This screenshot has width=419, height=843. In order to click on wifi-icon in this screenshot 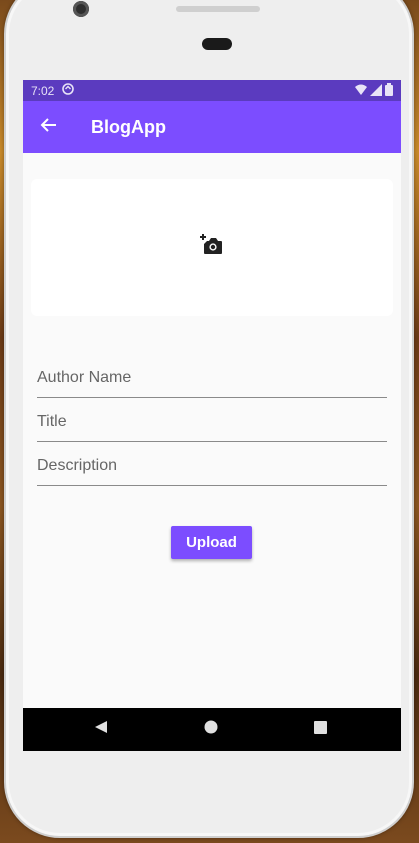, I will do `click(361, 91)`.